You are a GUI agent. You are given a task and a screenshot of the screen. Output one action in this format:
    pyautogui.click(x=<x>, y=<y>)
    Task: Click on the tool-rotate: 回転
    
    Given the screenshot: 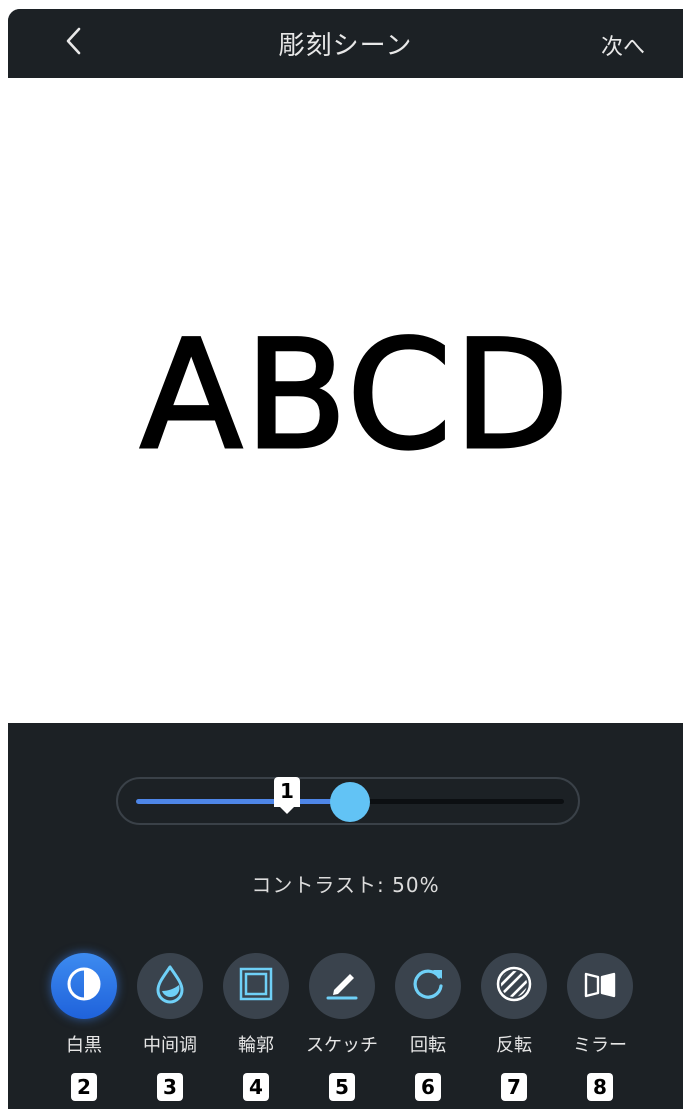 What is the action you would take?
    pyautogui.click(x=428, y=1005)
    